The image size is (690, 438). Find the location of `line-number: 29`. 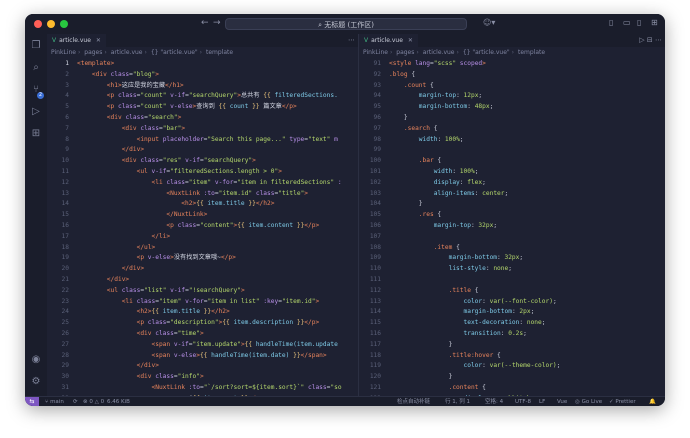

line-number: 29 is located at coordinates (58, 366).